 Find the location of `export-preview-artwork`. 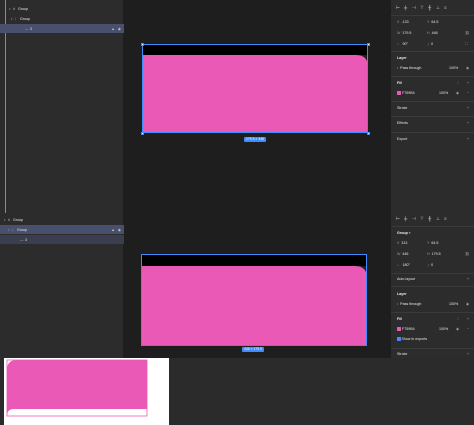

export-preview-artwork is located at coordinates (77, 388).